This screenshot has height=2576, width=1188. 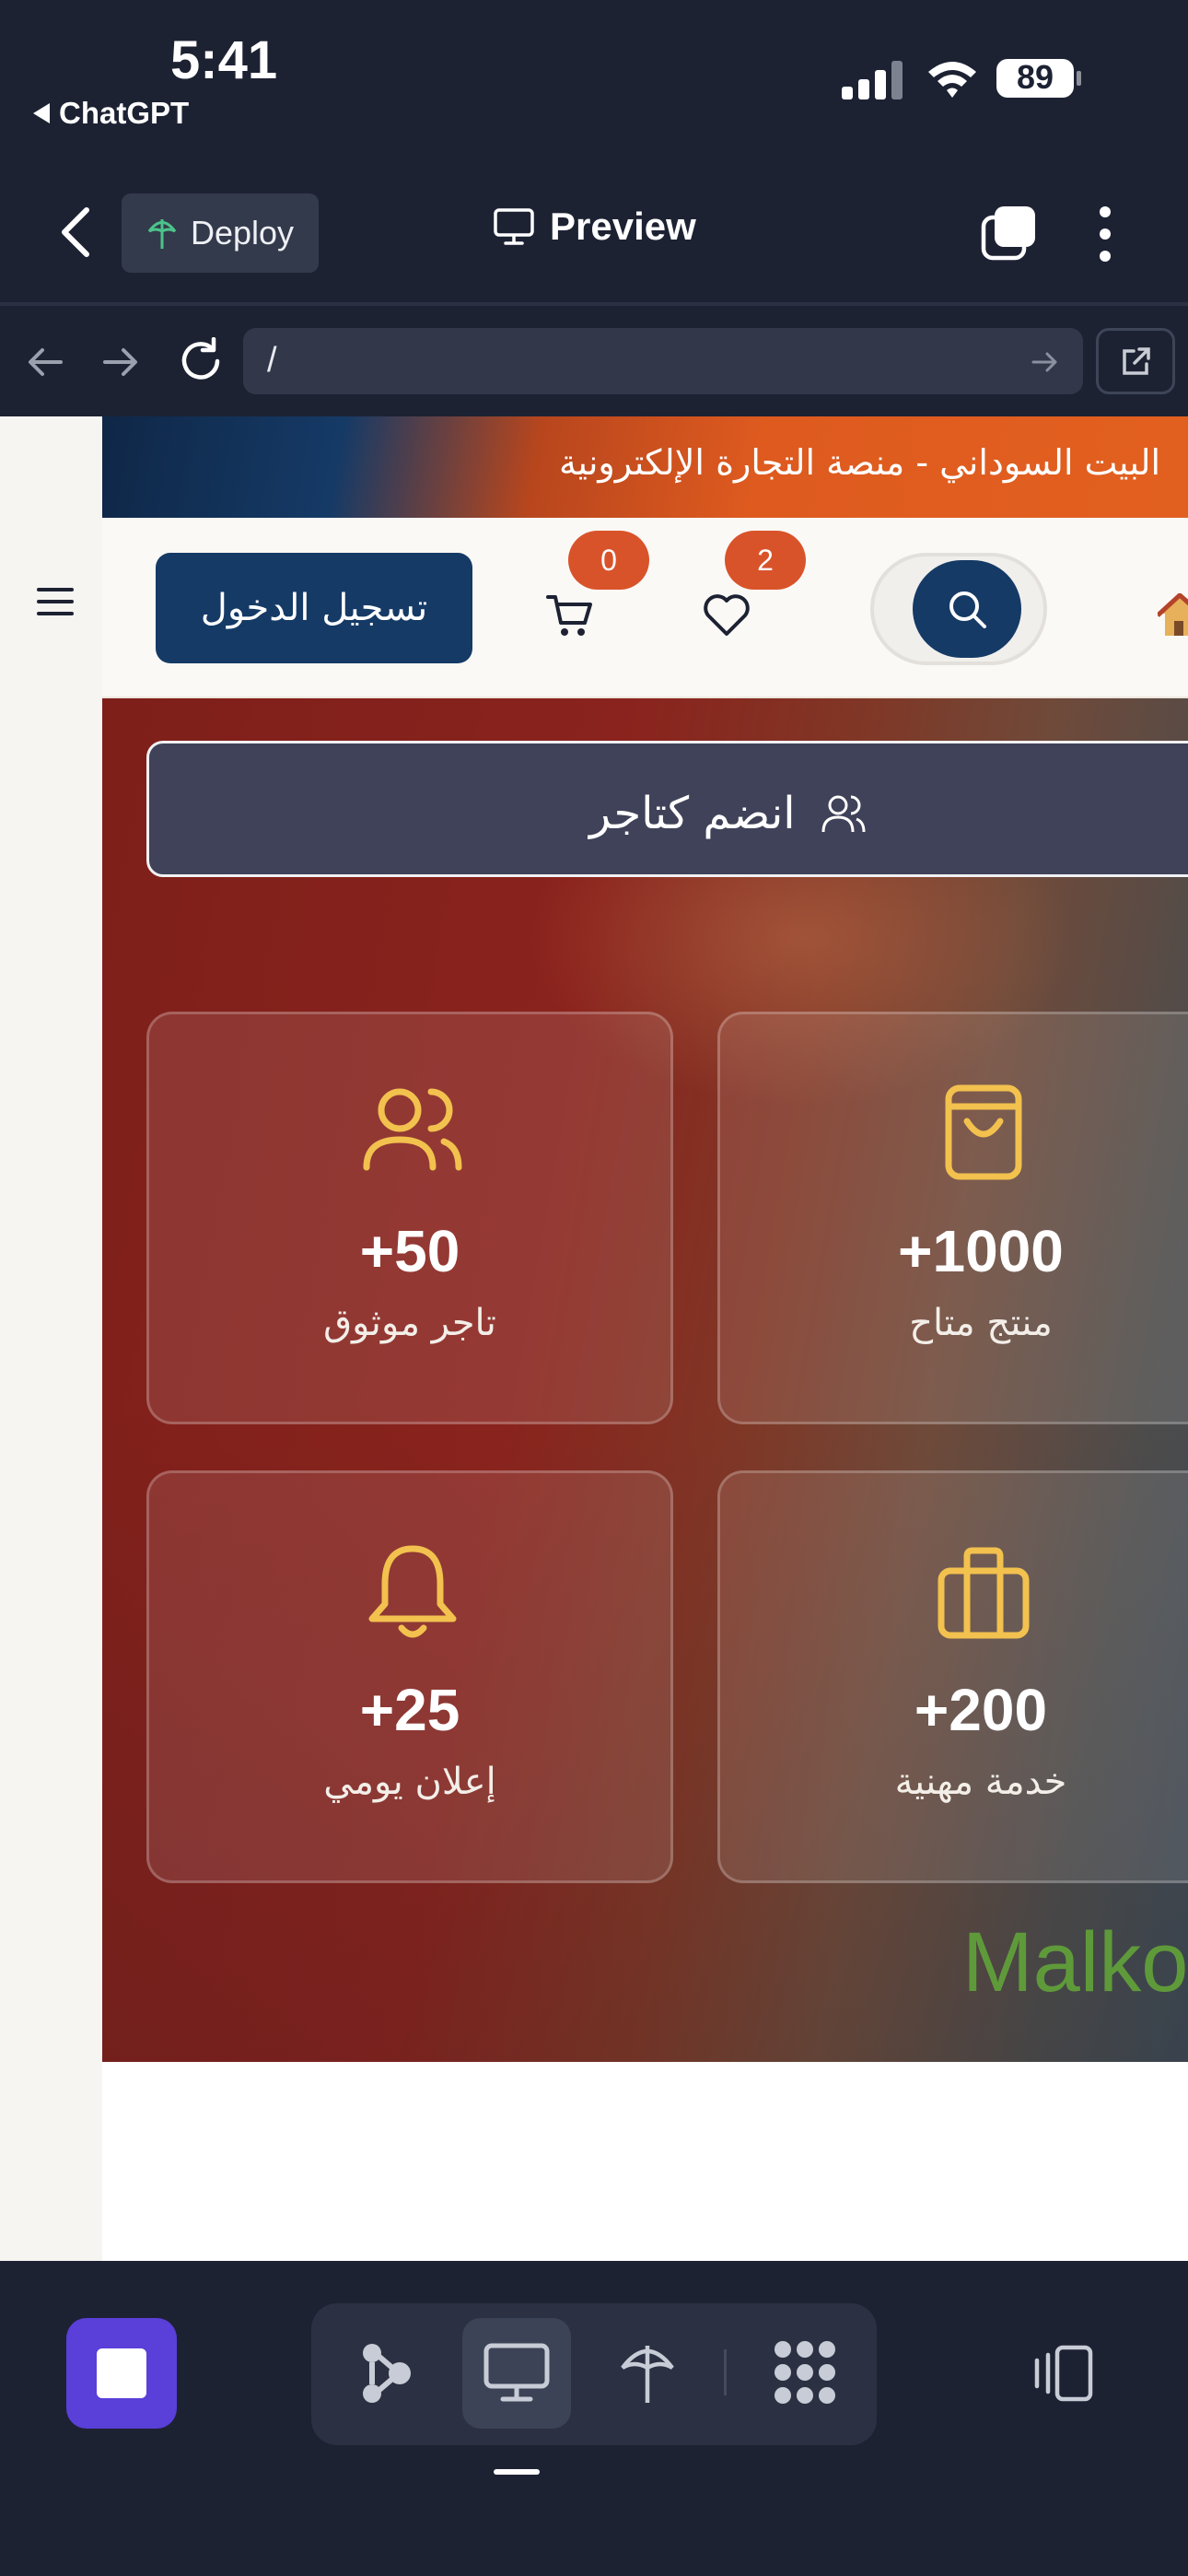 I want to click on stat-caption: منتج متاح, so click(x=981, y=1323).